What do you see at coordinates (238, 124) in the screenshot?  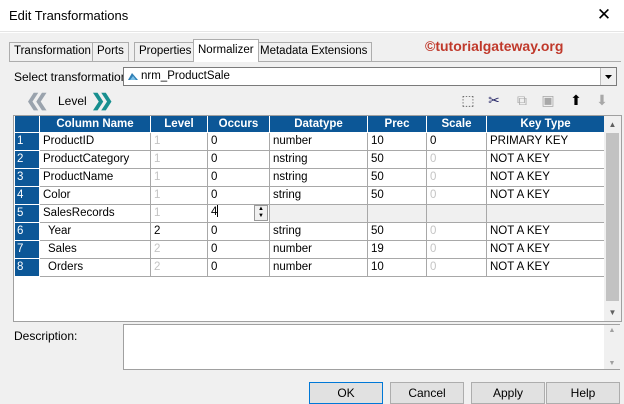 I see `column-header: Occurs` at bounding box center [238, 124].